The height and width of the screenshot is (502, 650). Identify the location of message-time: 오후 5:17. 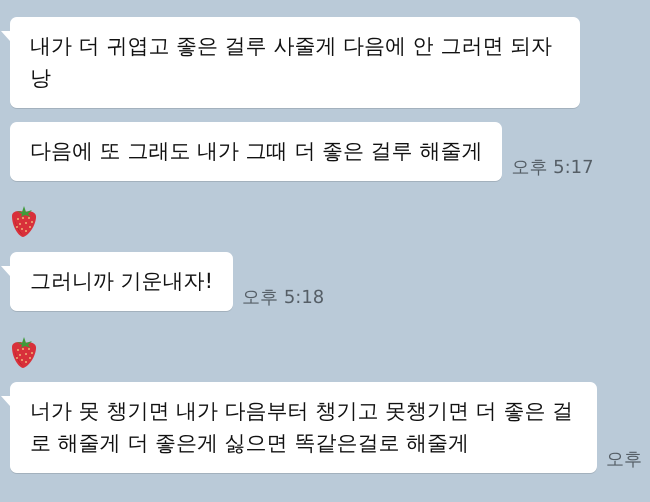
(552, 168).